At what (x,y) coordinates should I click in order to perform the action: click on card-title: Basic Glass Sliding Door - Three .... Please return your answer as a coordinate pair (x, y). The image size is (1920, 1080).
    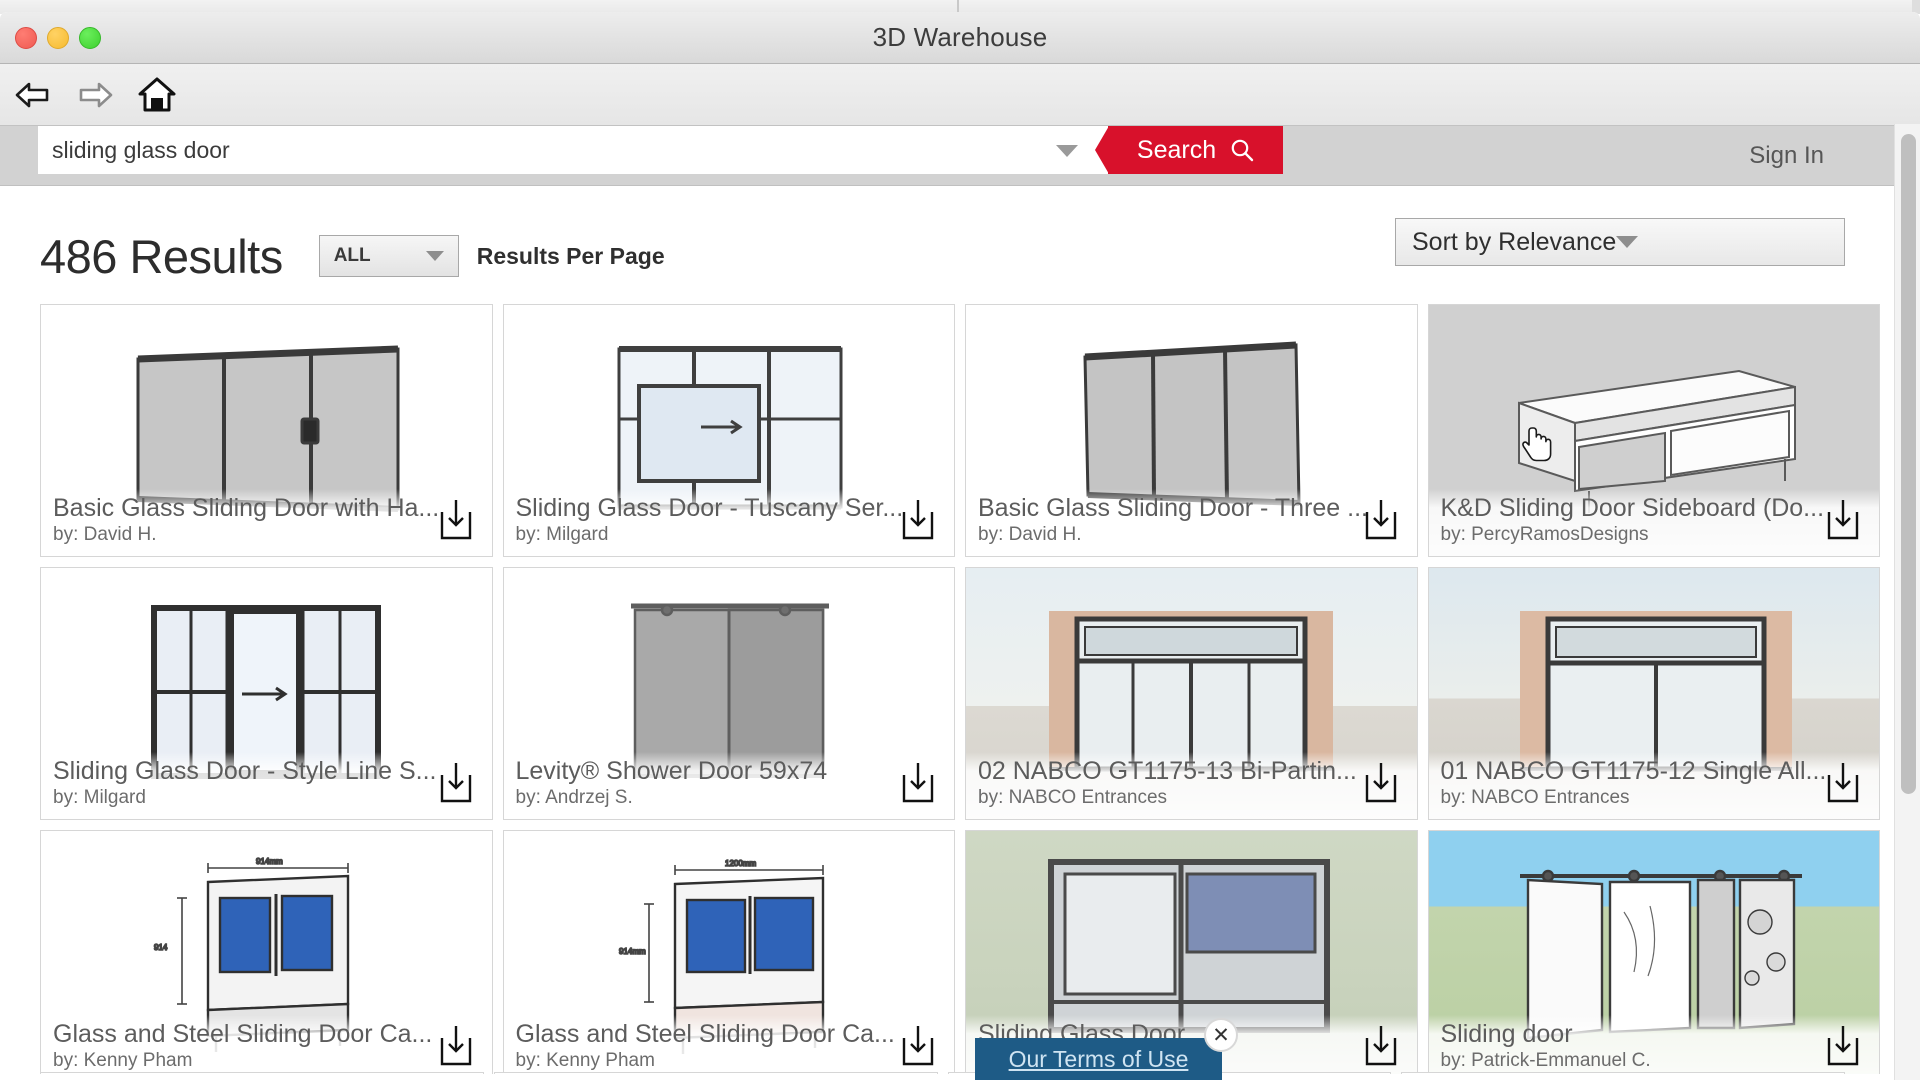
    Looking at the image, I should click on (1173, 508).